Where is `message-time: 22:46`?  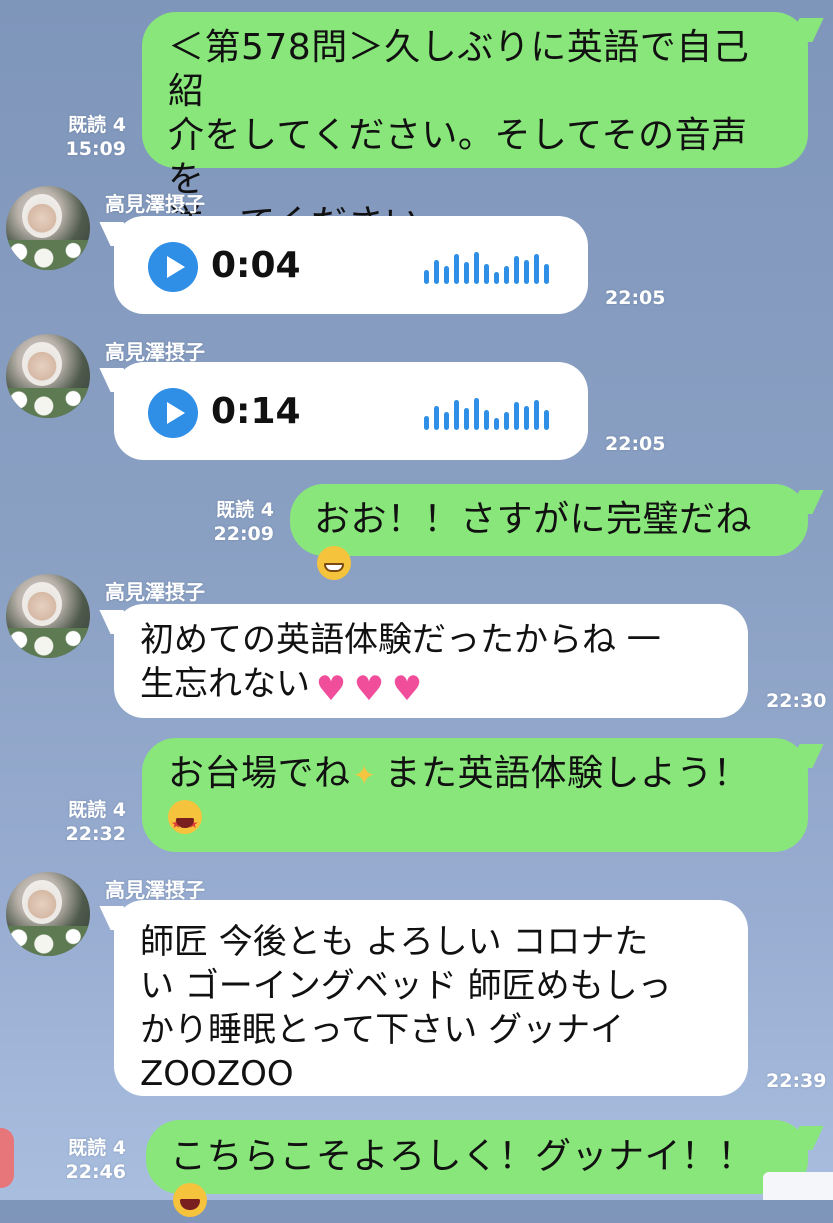 message-time: 22:46 is located at coordinates (95, 1172).